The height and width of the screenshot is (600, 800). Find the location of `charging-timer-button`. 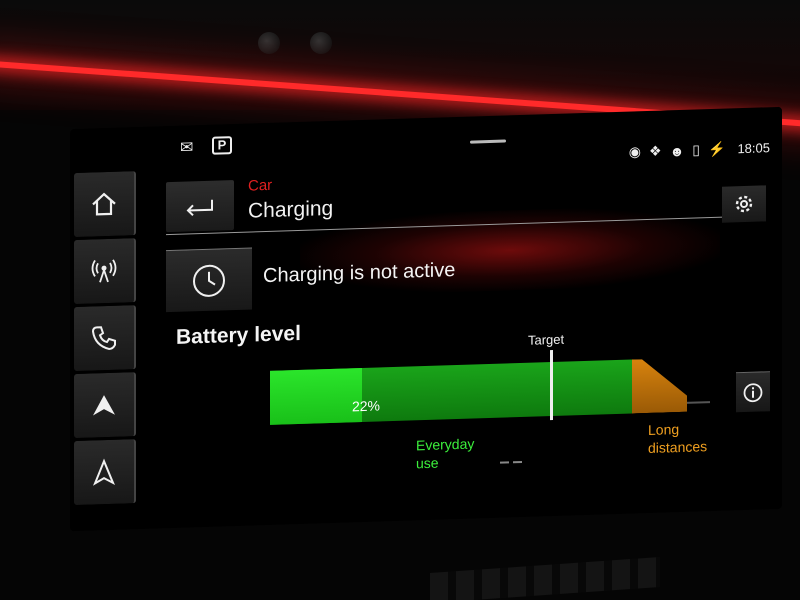

charging-timer-button is located at coordinates (209, 280).